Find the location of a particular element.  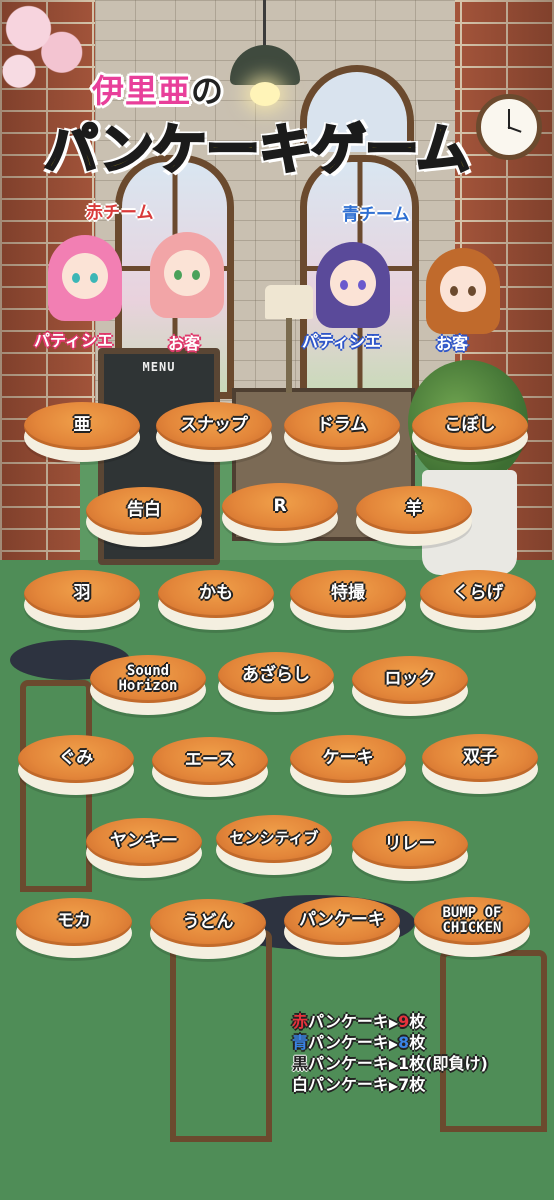

pancake-label: スナップ is located at coordinates (214, 425).